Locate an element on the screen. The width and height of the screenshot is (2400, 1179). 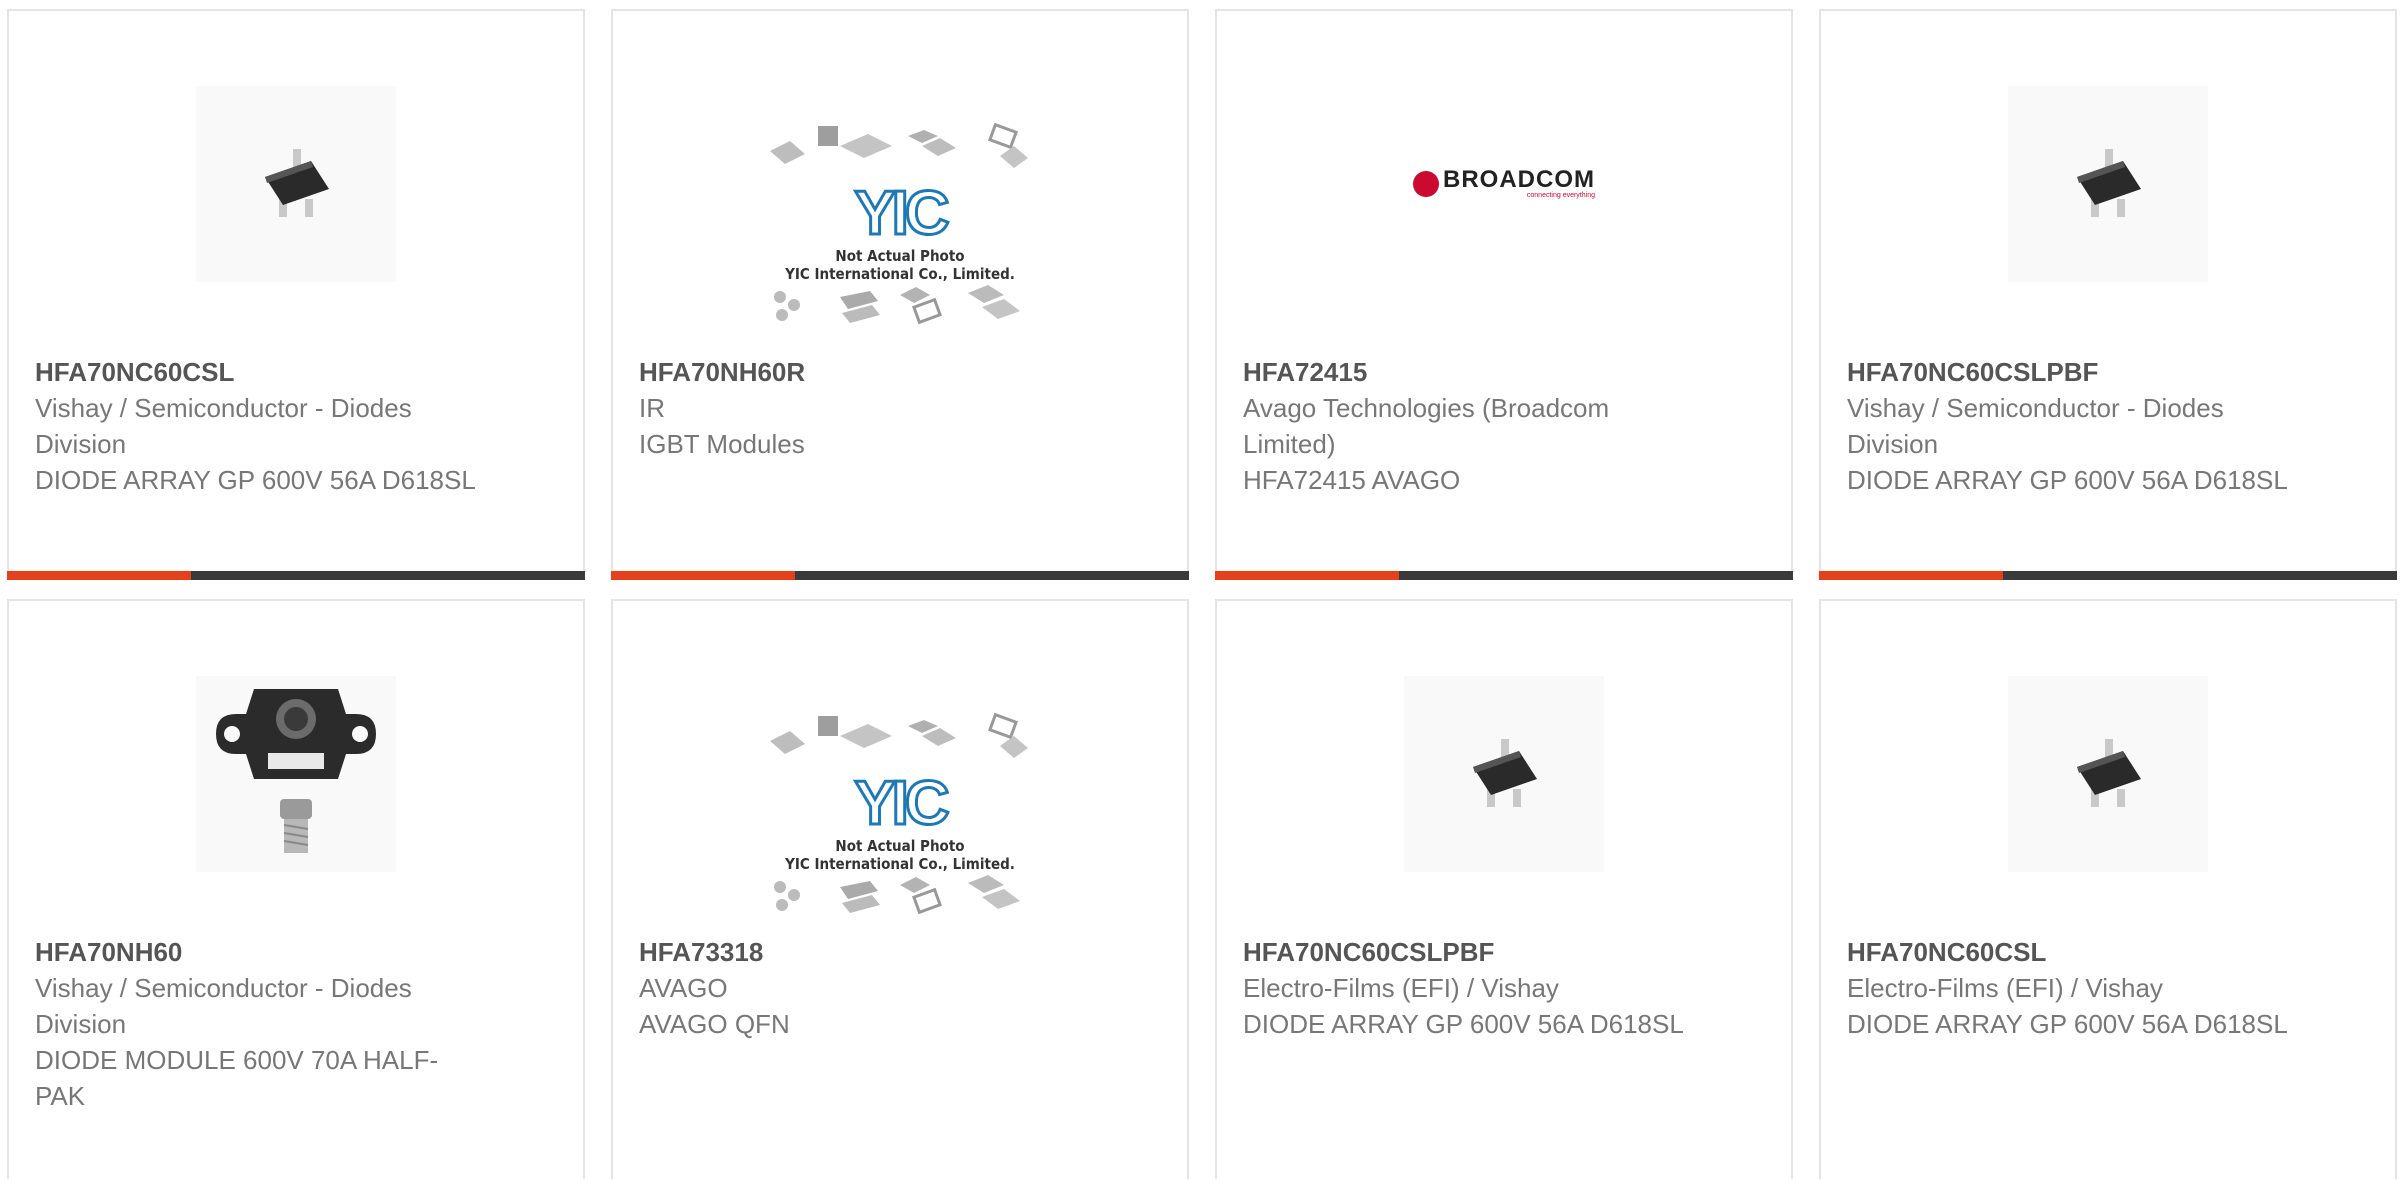
part-number: HFA73318 is located at coordinates (863, 952).